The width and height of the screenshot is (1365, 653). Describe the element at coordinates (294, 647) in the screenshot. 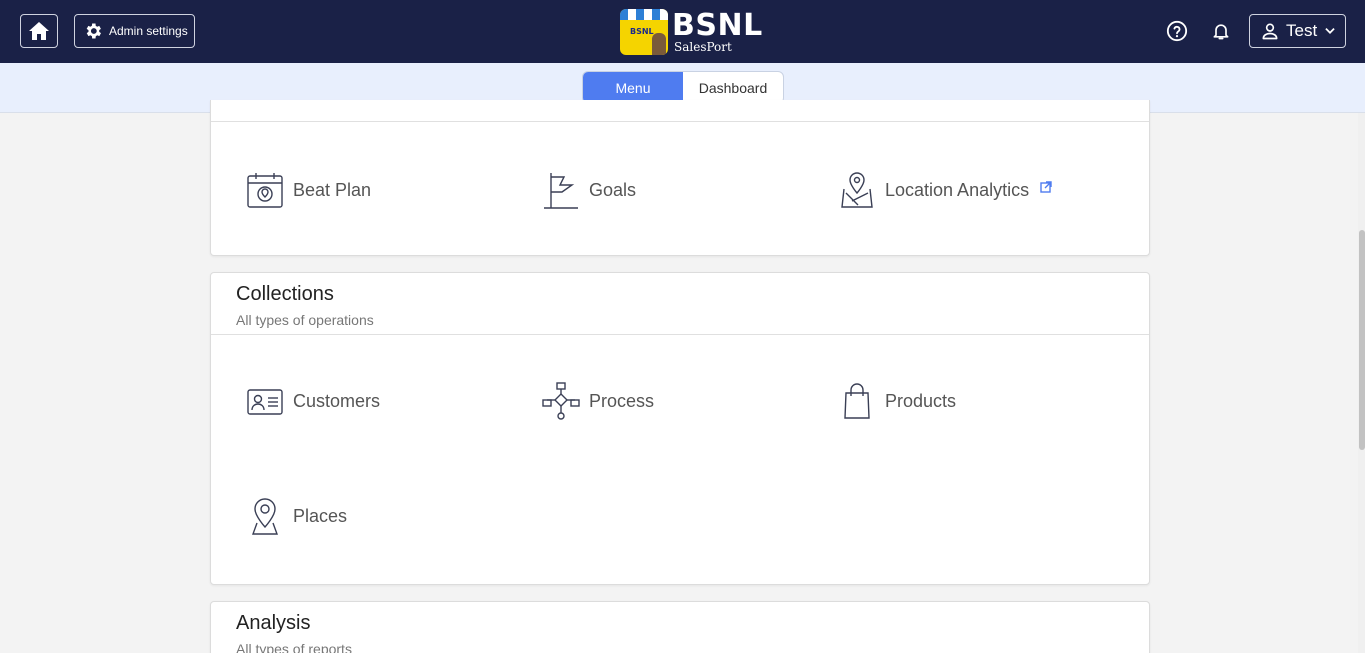

I see `analysis-subtitle: All types of reports` at that location.